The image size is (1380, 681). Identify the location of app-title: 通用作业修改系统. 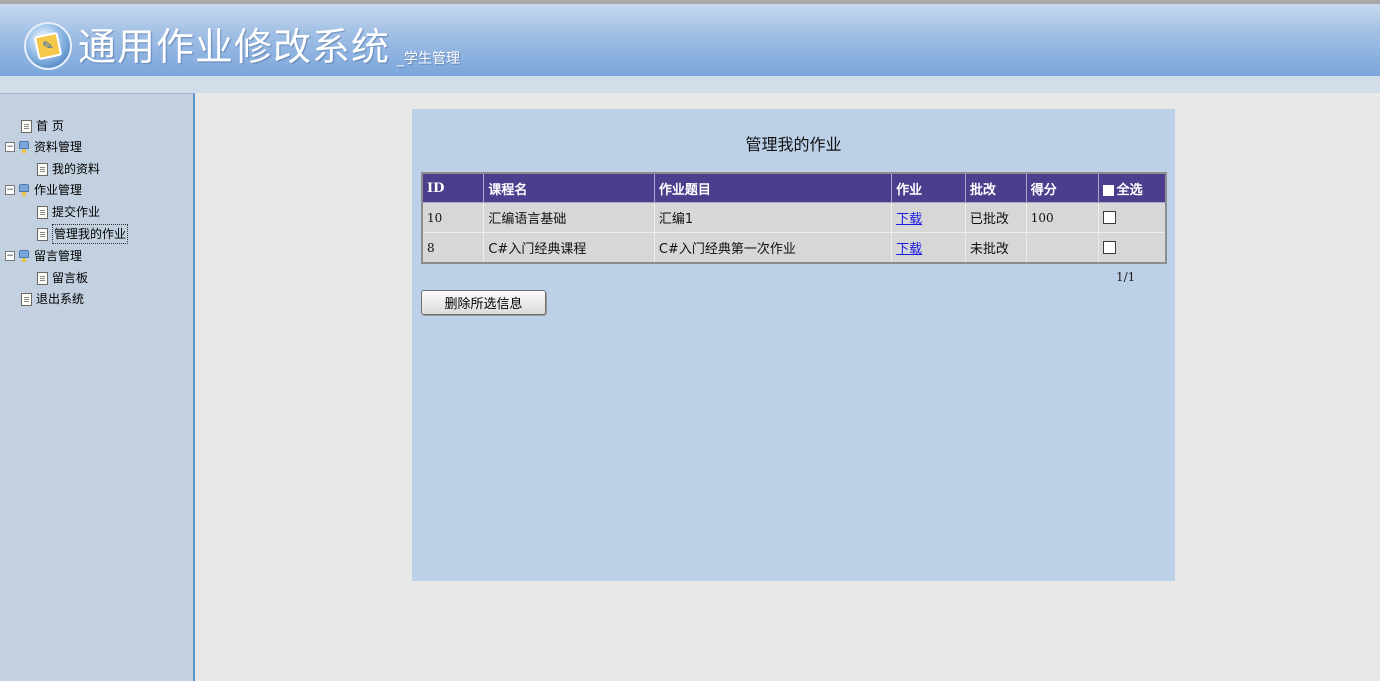
(234, 47).